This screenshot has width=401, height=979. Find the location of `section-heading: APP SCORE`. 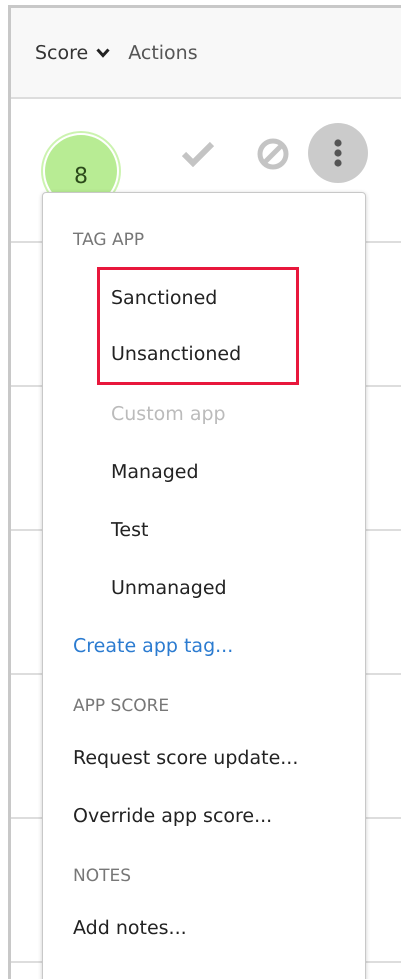

section-heading: APP SCORE is located at coordinates (121, 706).